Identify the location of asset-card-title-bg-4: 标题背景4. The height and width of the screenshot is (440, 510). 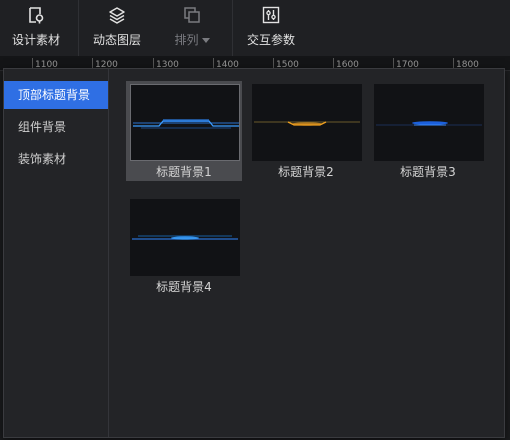
(184, 246).